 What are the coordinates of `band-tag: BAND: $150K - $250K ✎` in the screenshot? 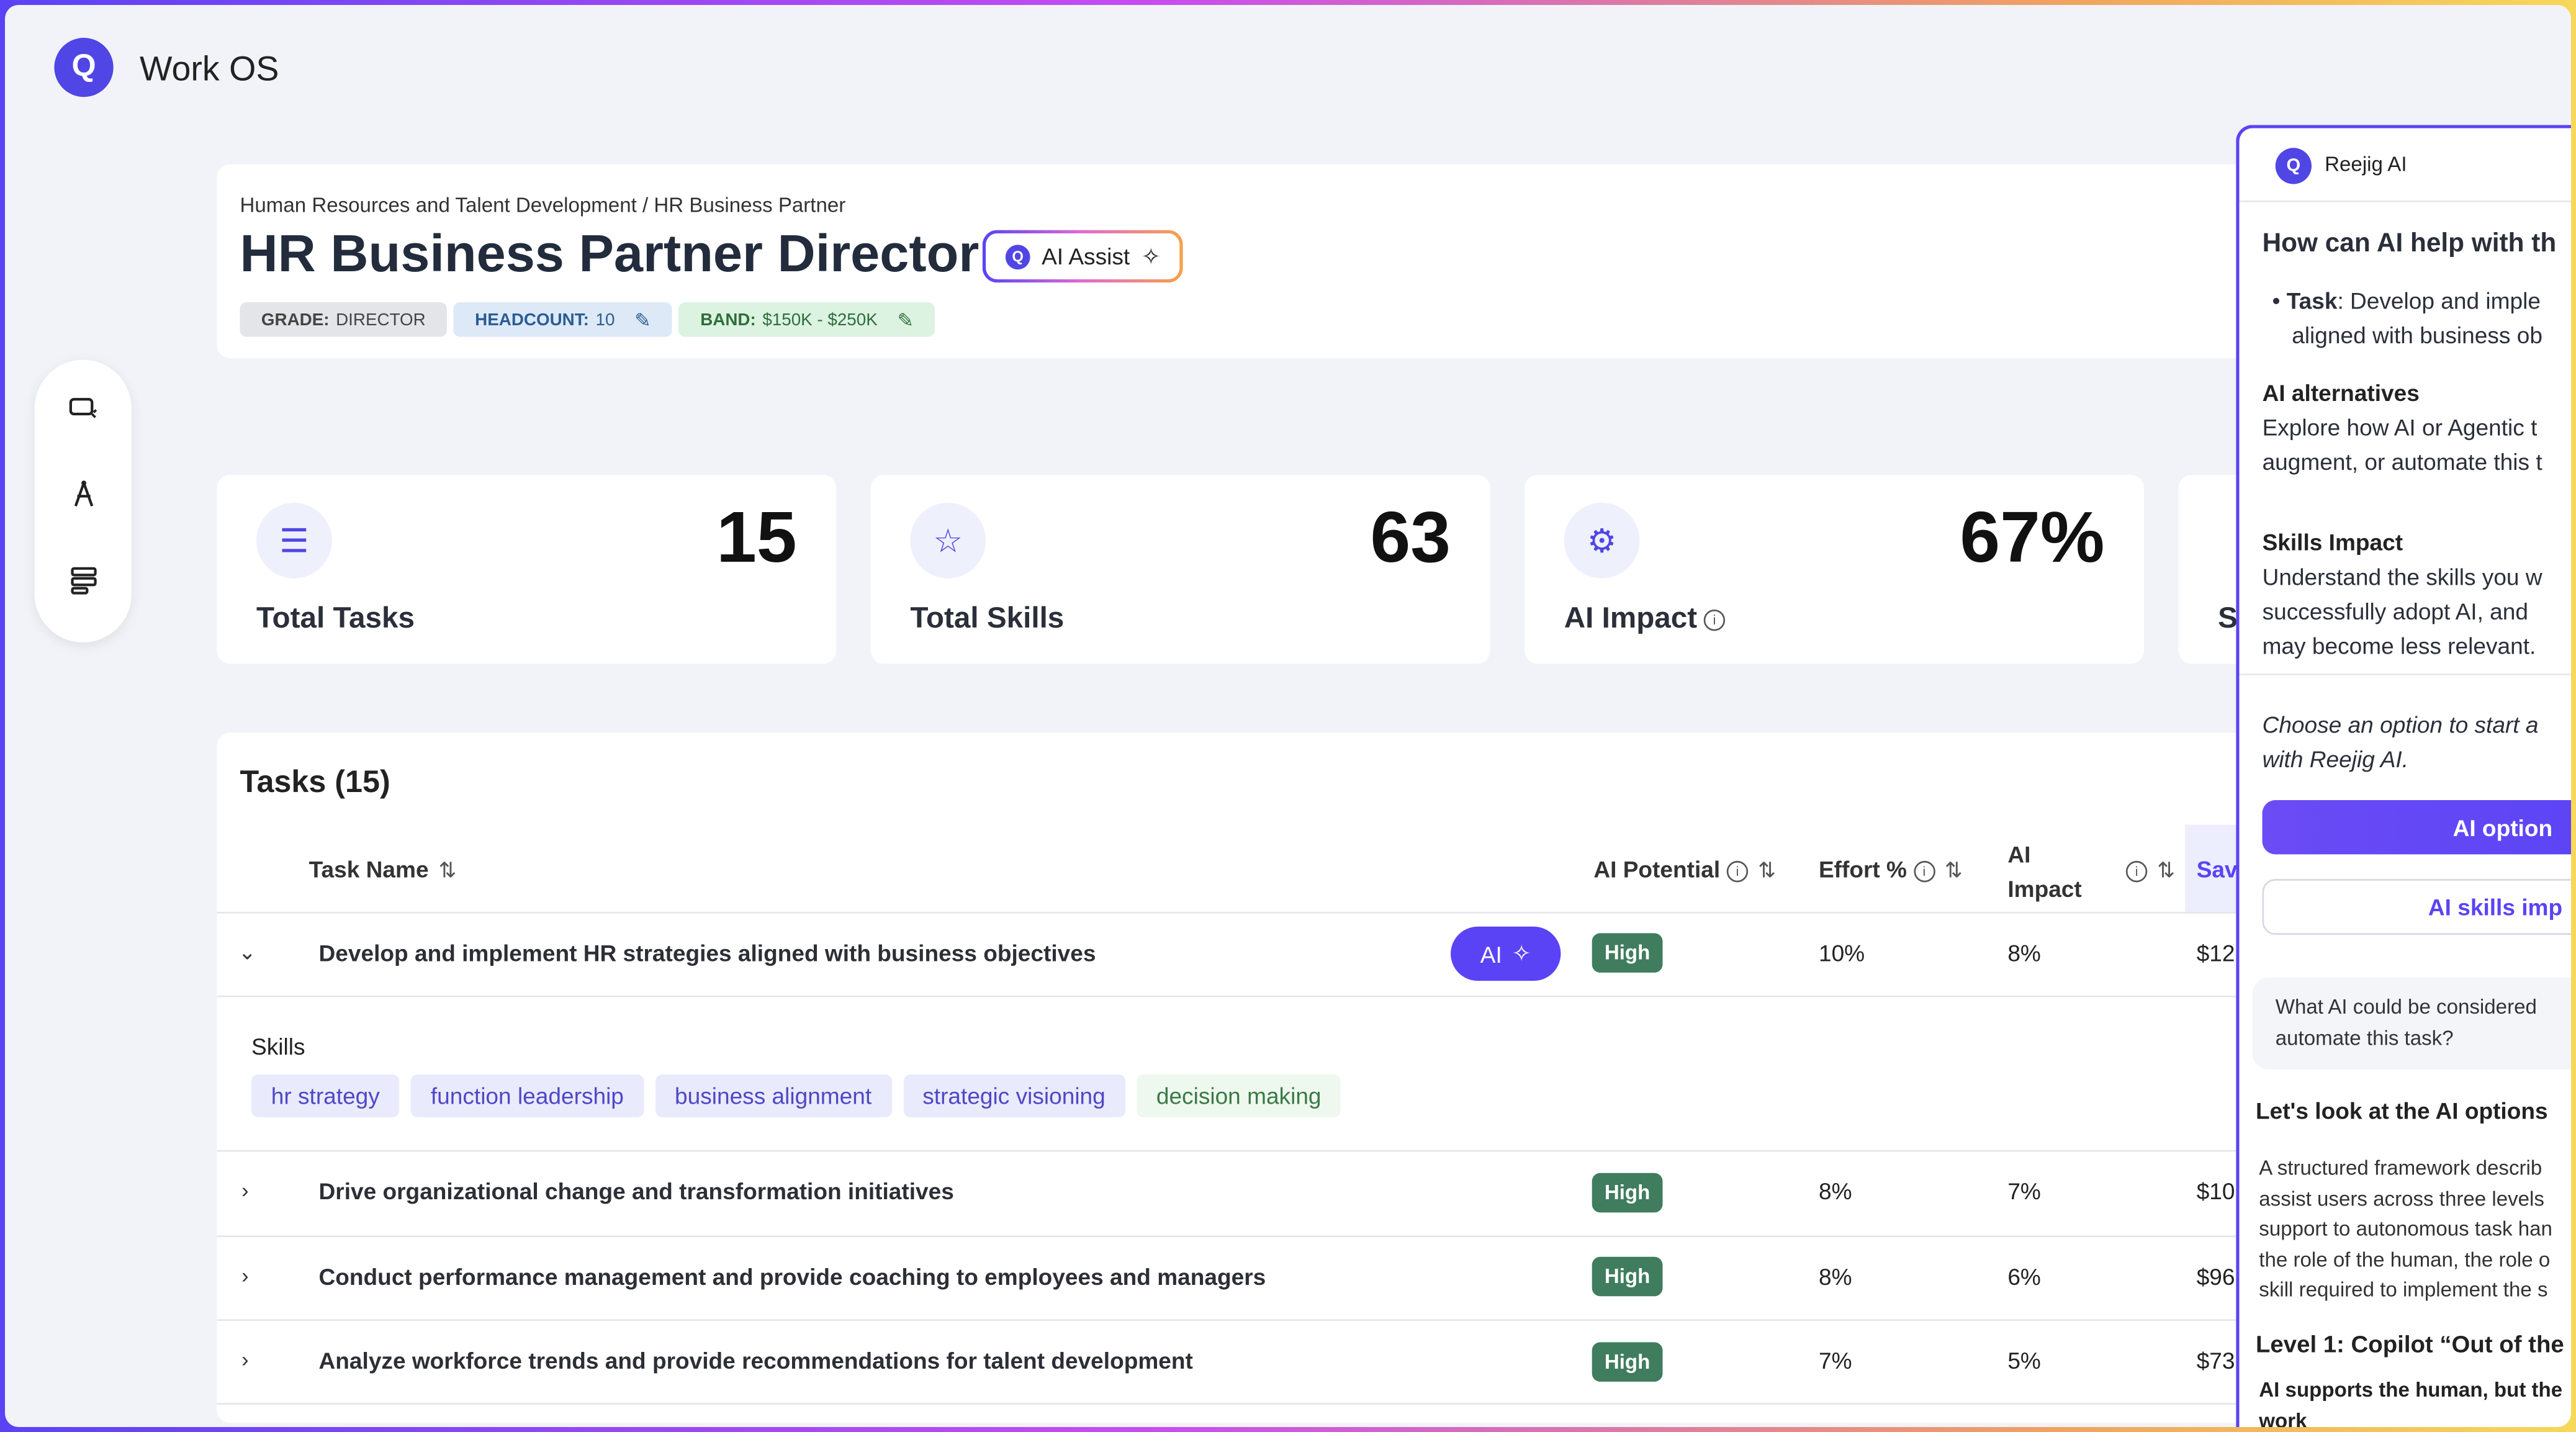 It's located at (806, 320).